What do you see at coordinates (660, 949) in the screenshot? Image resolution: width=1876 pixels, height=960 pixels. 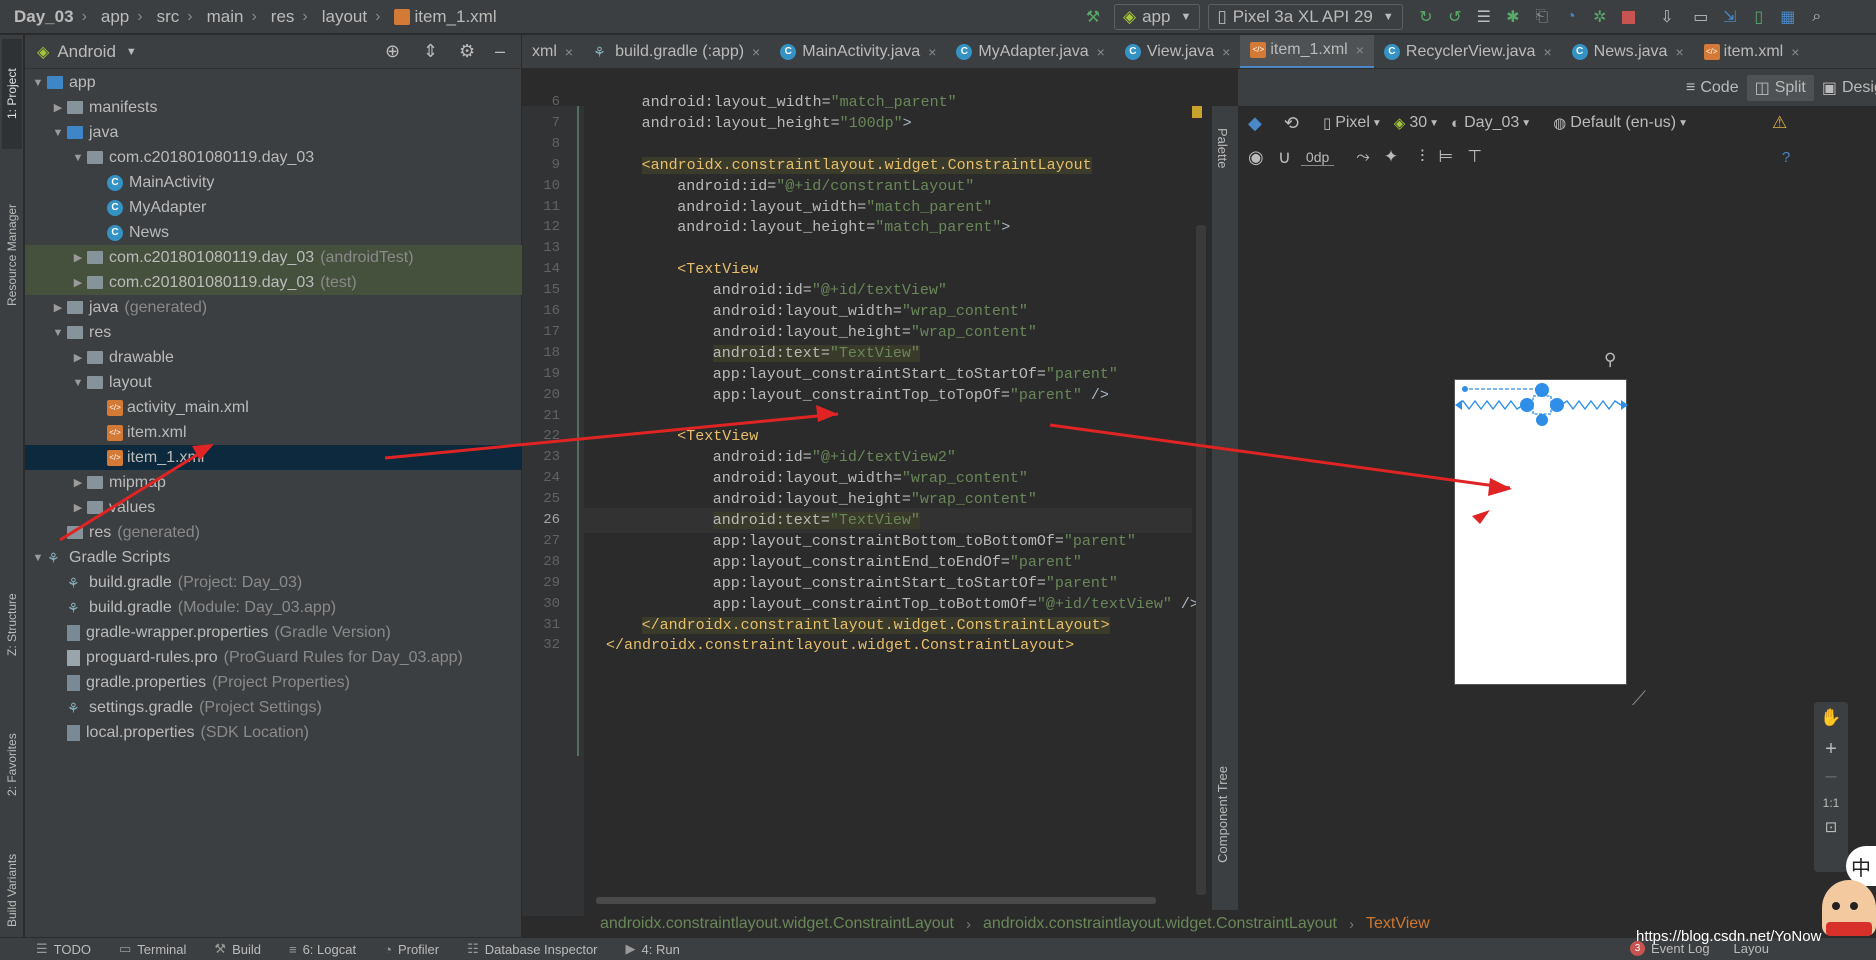 I see `bottom-tool-tab-label: 4: Run` at bounding box center [660, 949].